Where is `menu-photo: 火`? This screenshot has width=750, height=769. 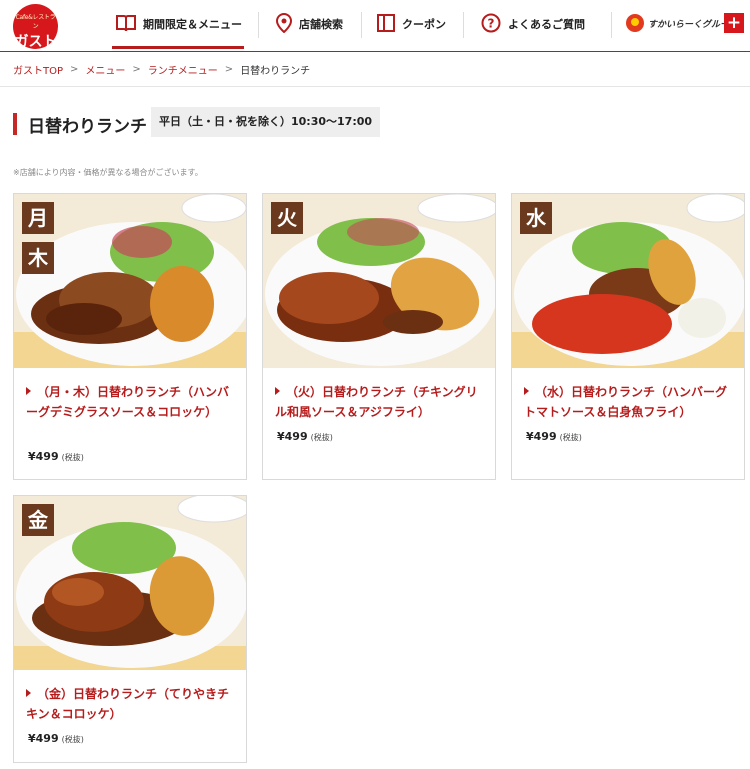
menu-photo: 火 is located at coordinates (379, 281).